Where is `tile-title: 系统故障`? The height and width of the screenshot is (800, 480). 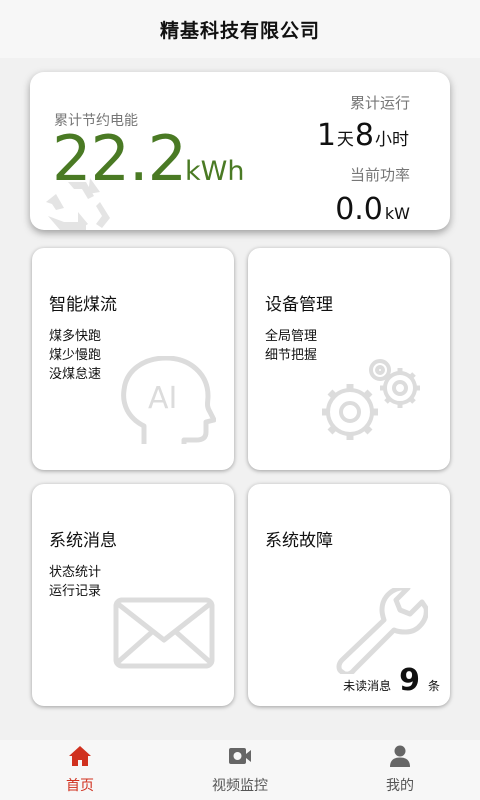
tile-title: 系统故障 is located at coordinates (299, 541).